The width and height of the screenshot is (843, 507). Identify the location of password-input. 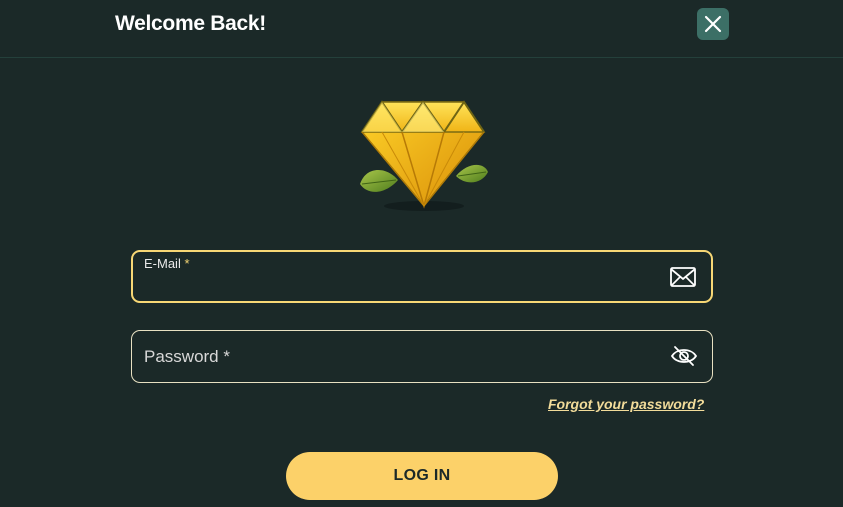
(403, 357).